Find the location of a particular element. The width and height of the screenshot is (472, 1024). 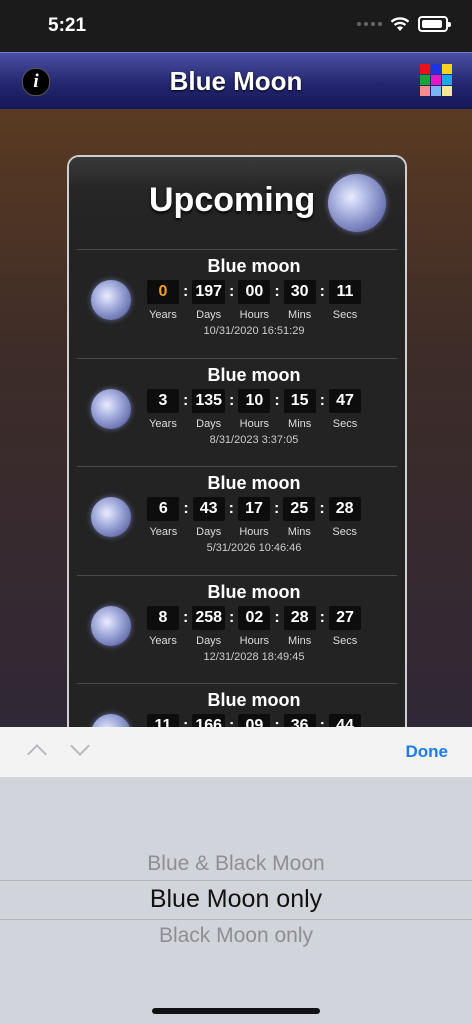

countdown-years: 3 Years is located at coordinates (162, 409).